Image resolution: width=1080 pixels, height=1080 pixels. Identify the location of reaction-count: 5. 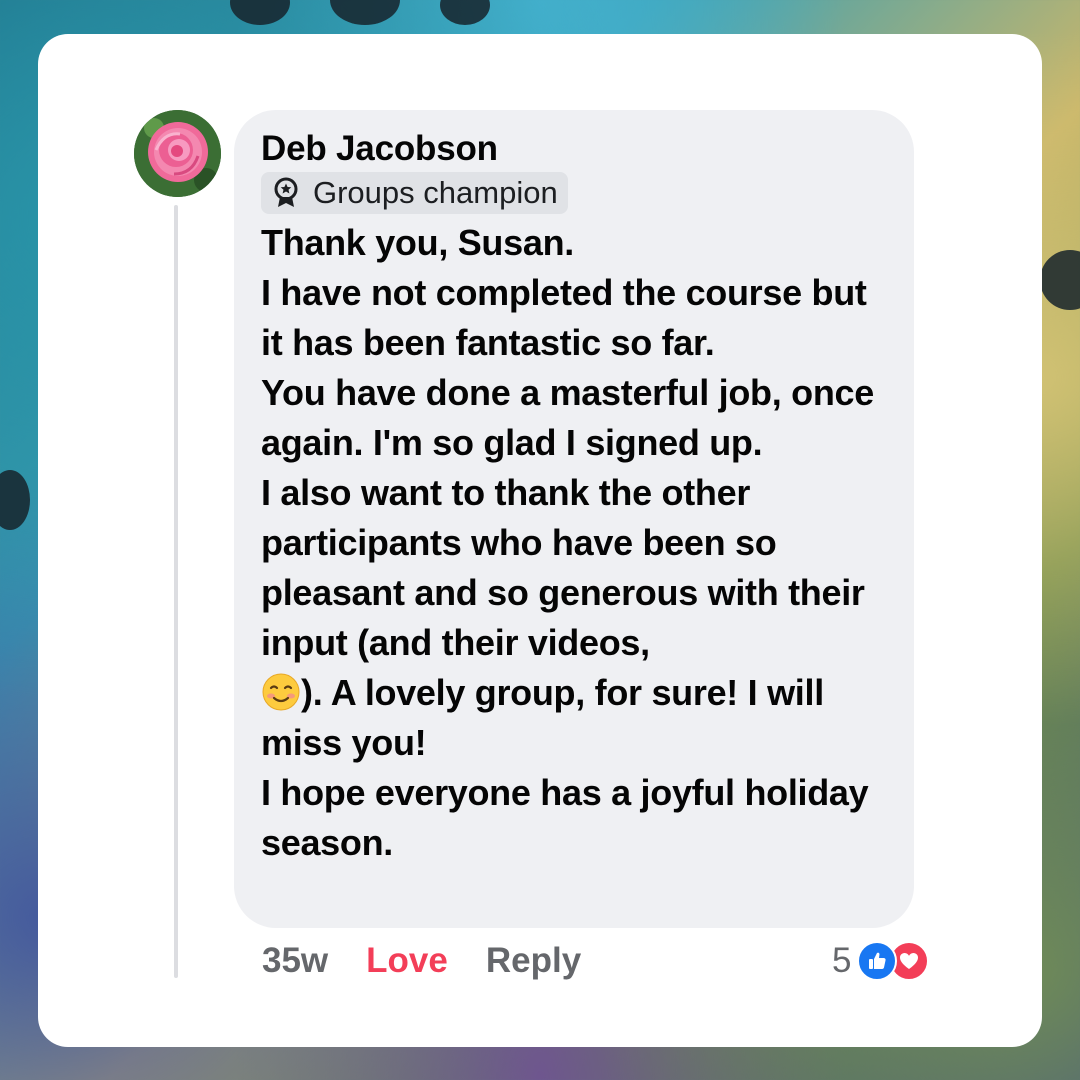
(842, 960).